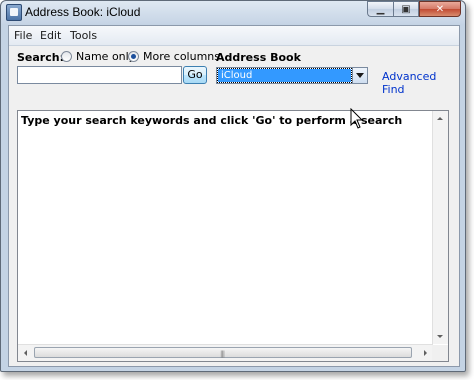 The image size is (474, 380). I want to click on menu-edit: Edit, so click(50, 35).